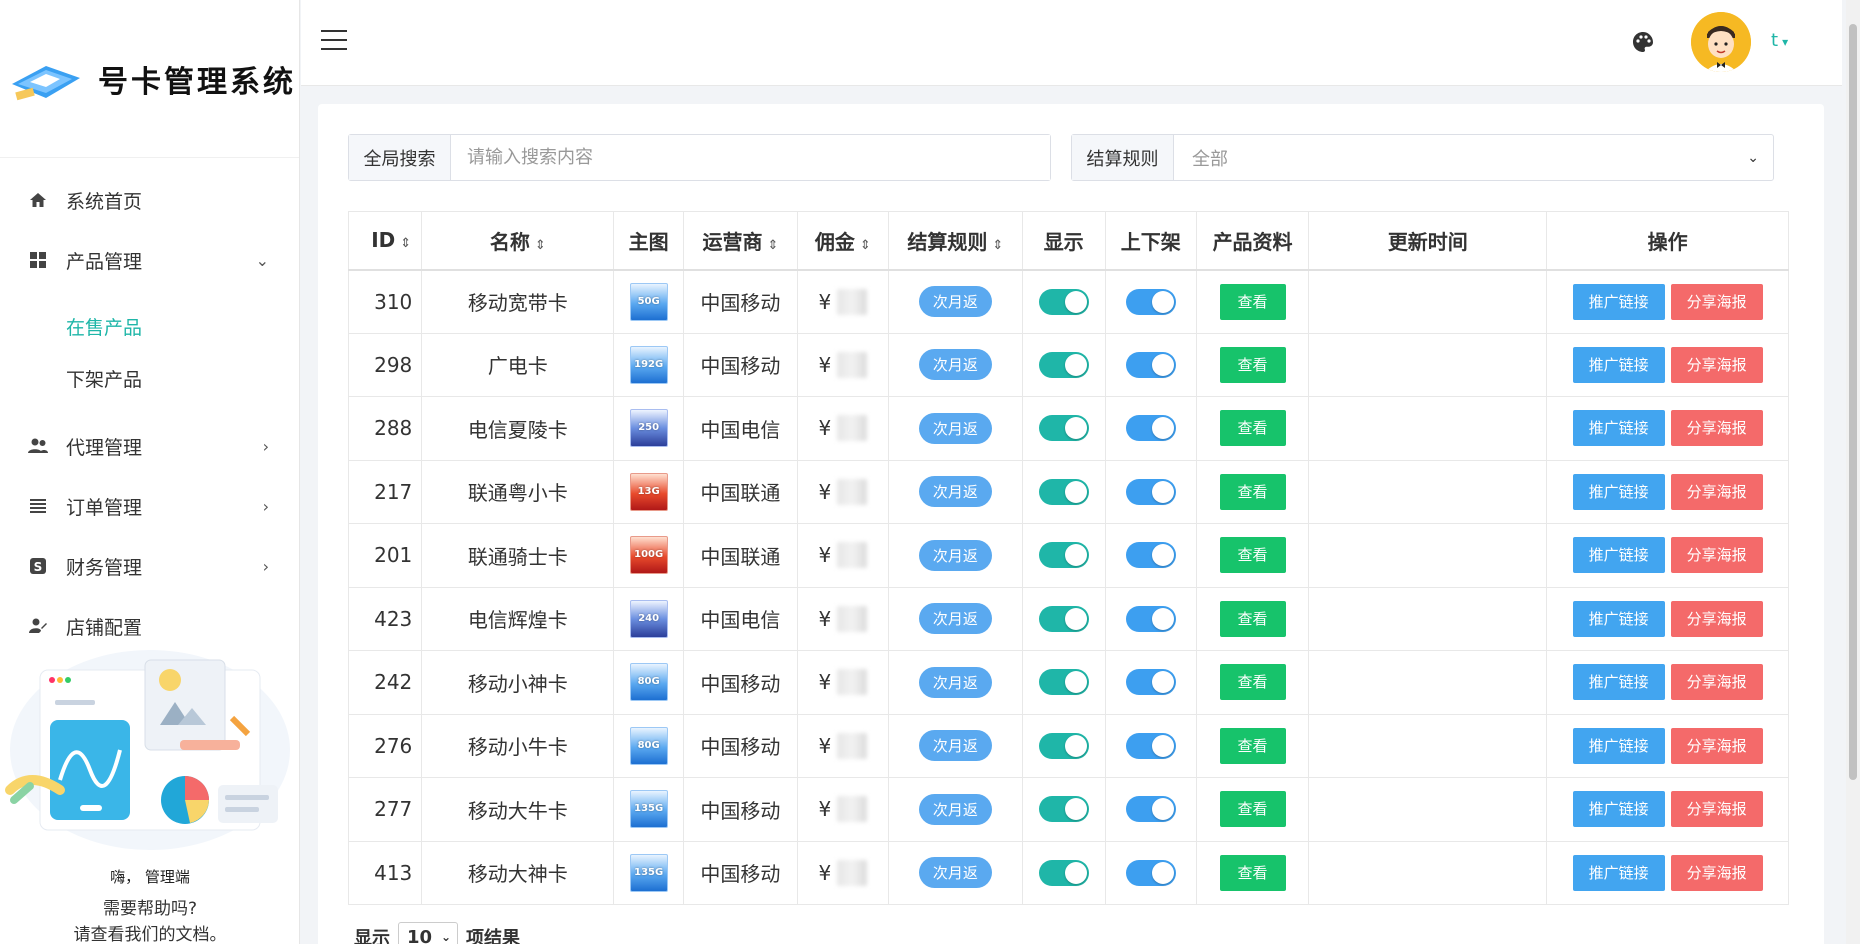 This screenshot has width=1860, height=944. Describe the element at coordinates (149, 446) in the screenshot. I see `sidebar-item-agents: 代理管理 ›` at that location.